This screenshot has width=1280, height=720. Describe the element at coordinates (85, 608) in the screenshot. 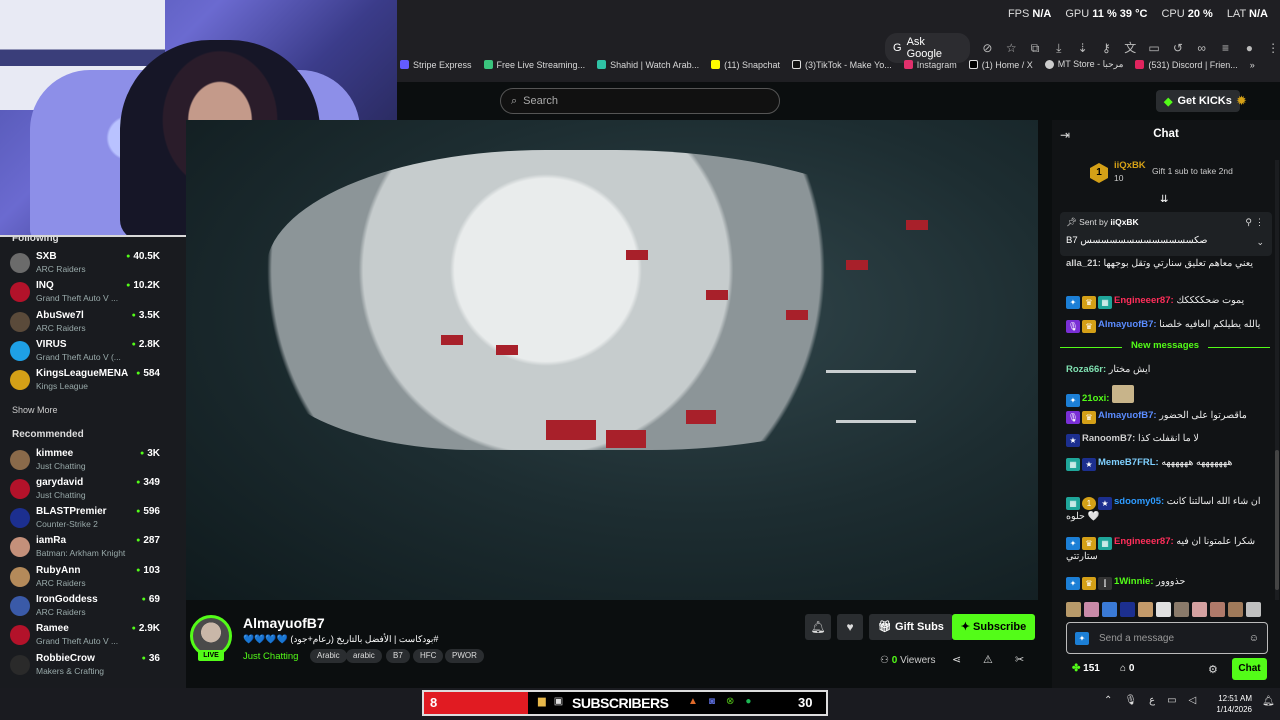

I see `sidebar-item-irongoddess: IronGoddessARC Raiders69` at that location.